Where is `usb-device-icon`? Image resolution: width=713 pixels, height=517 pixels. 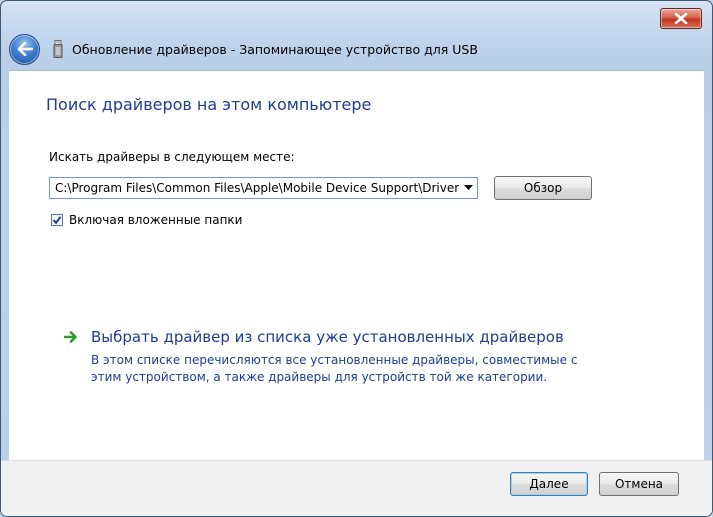 usb-device-icon is located at coordinates (58, 49).